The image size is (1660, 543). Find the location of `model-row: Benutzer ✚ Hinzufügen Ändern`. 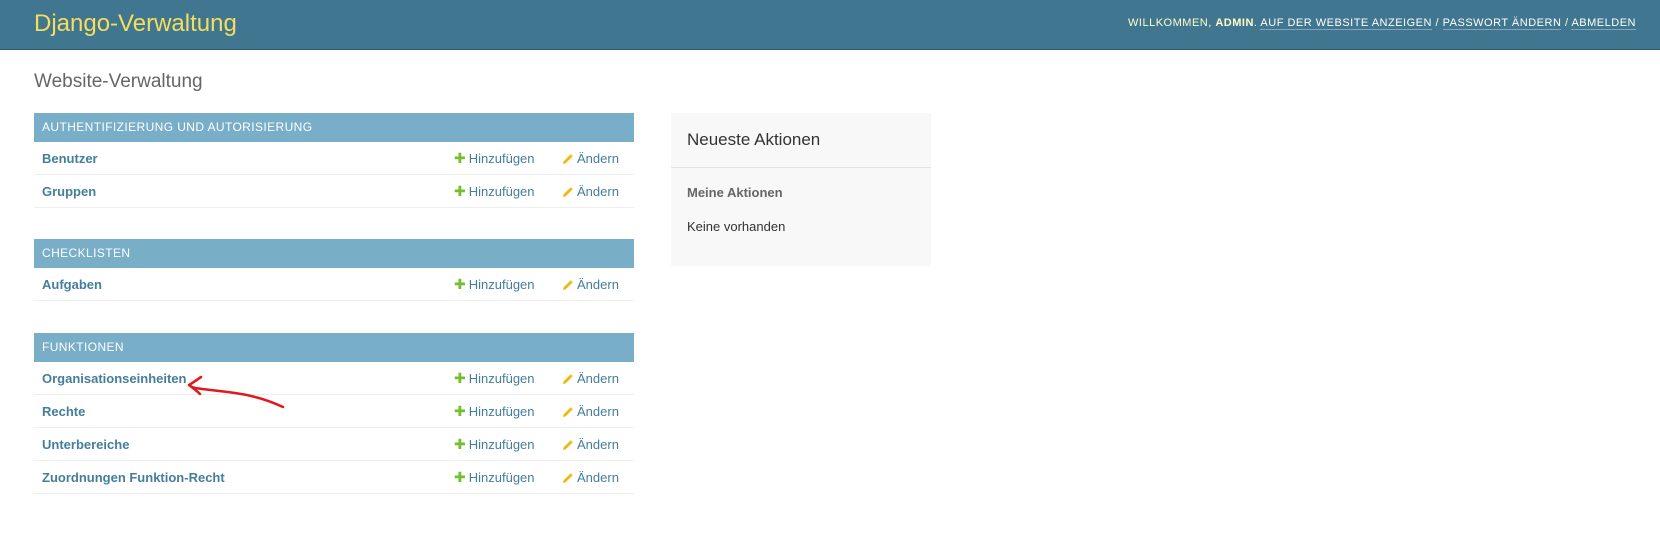

model-row: Benutzer ✚ Hinzufügen Ändern is located at coordinates (334, 158).